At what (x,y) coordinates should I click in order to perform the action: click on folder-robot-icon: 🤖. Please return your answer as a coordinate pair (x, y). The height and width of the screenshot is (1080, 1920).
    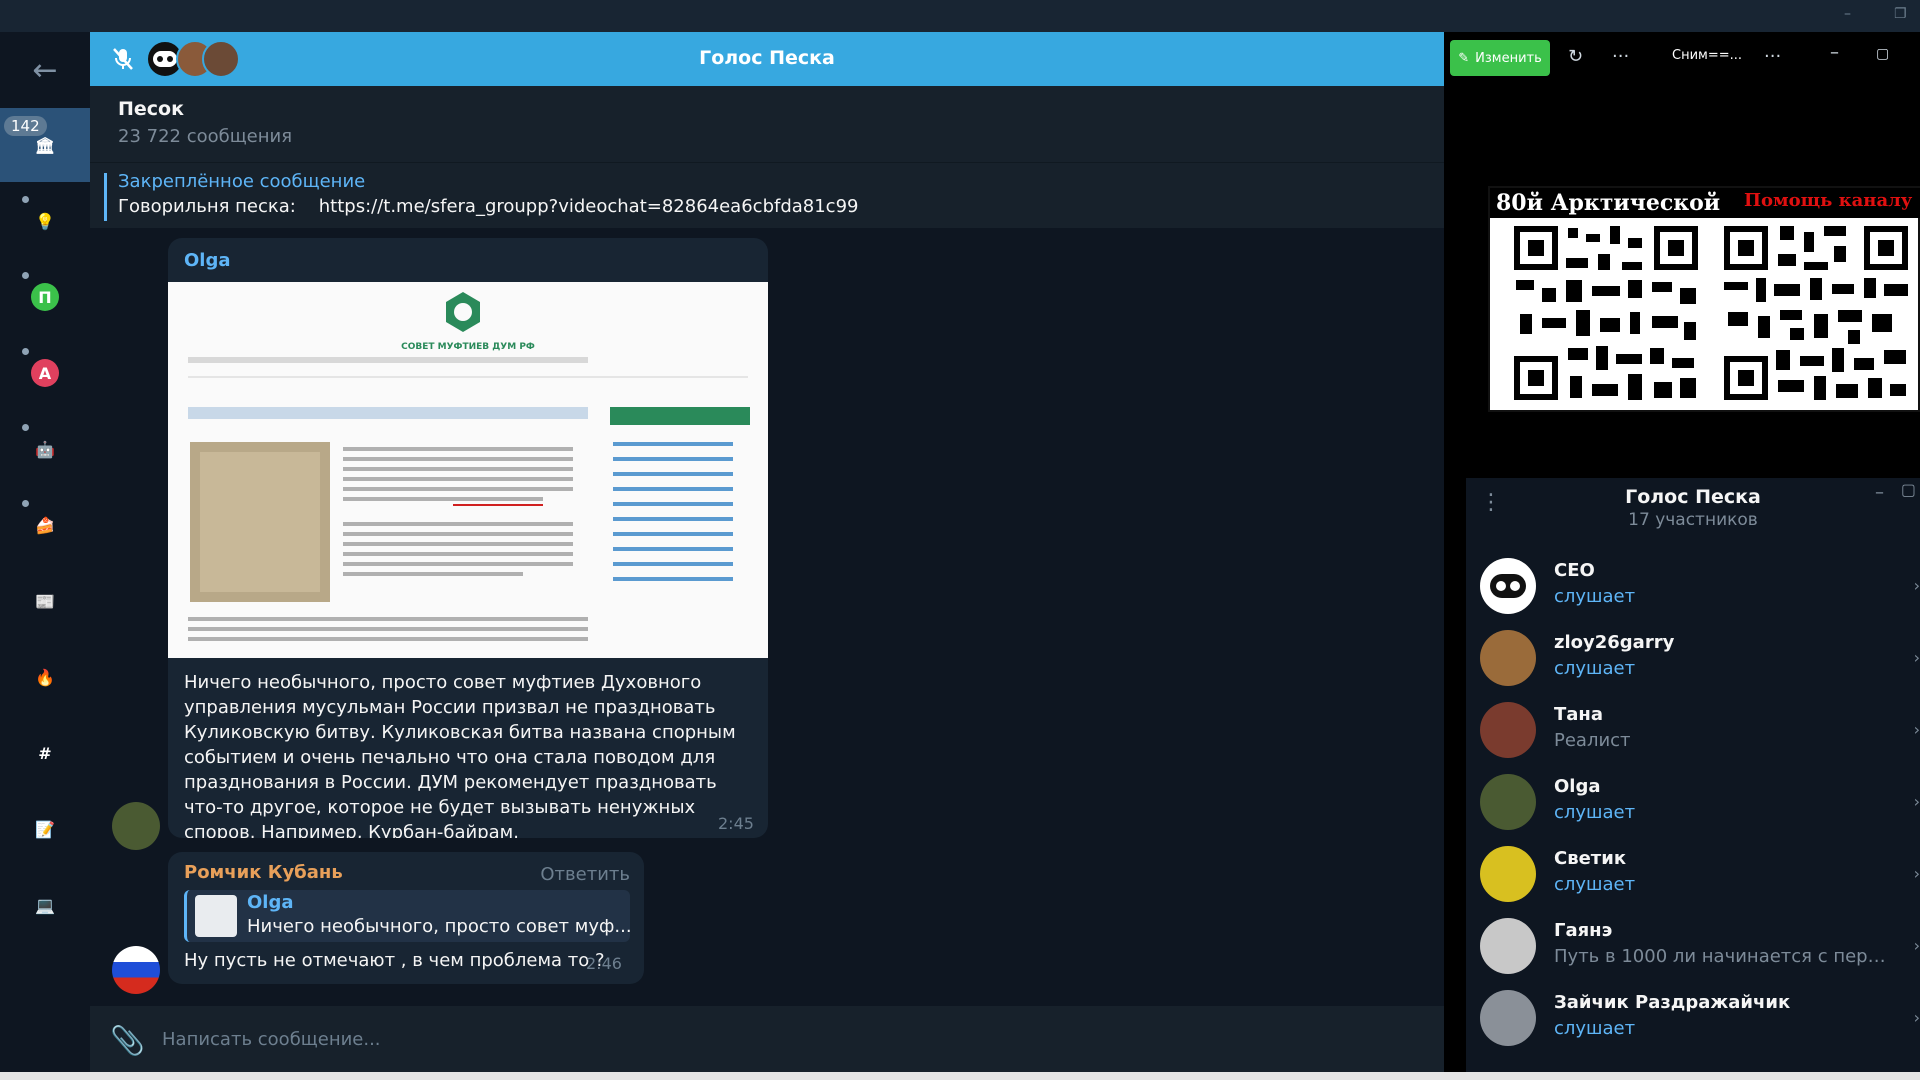
    Looking at the image, I should click on (45, 449).